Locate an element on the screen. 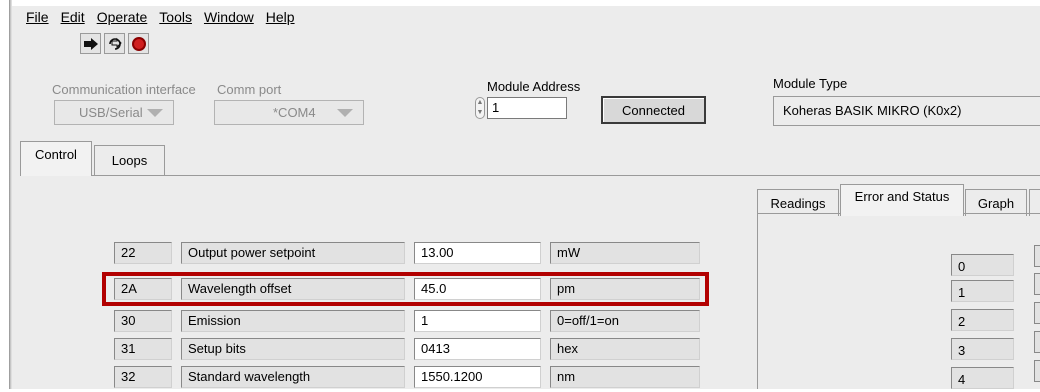 This screenshot has height=392, width=1040. tab-error-and-status: Error and Status is located at coordinates (902, 200).